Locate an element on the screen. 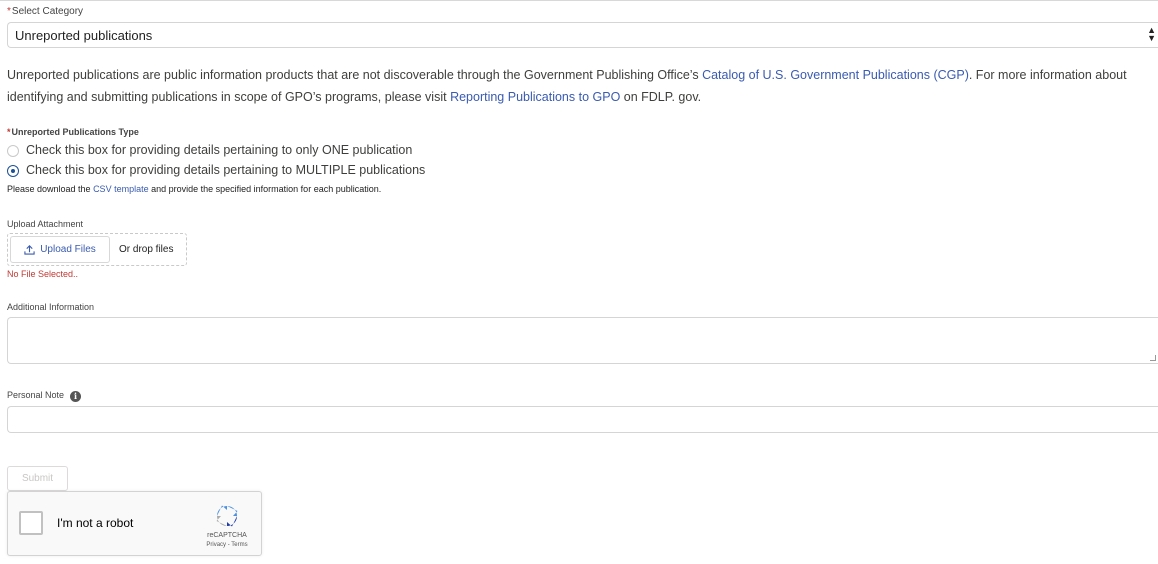 Image resolution: width=1158 pixels, height=564 pixels. upload-dropzone: Upload Files Or drop files is located at coordinates (97, 249).